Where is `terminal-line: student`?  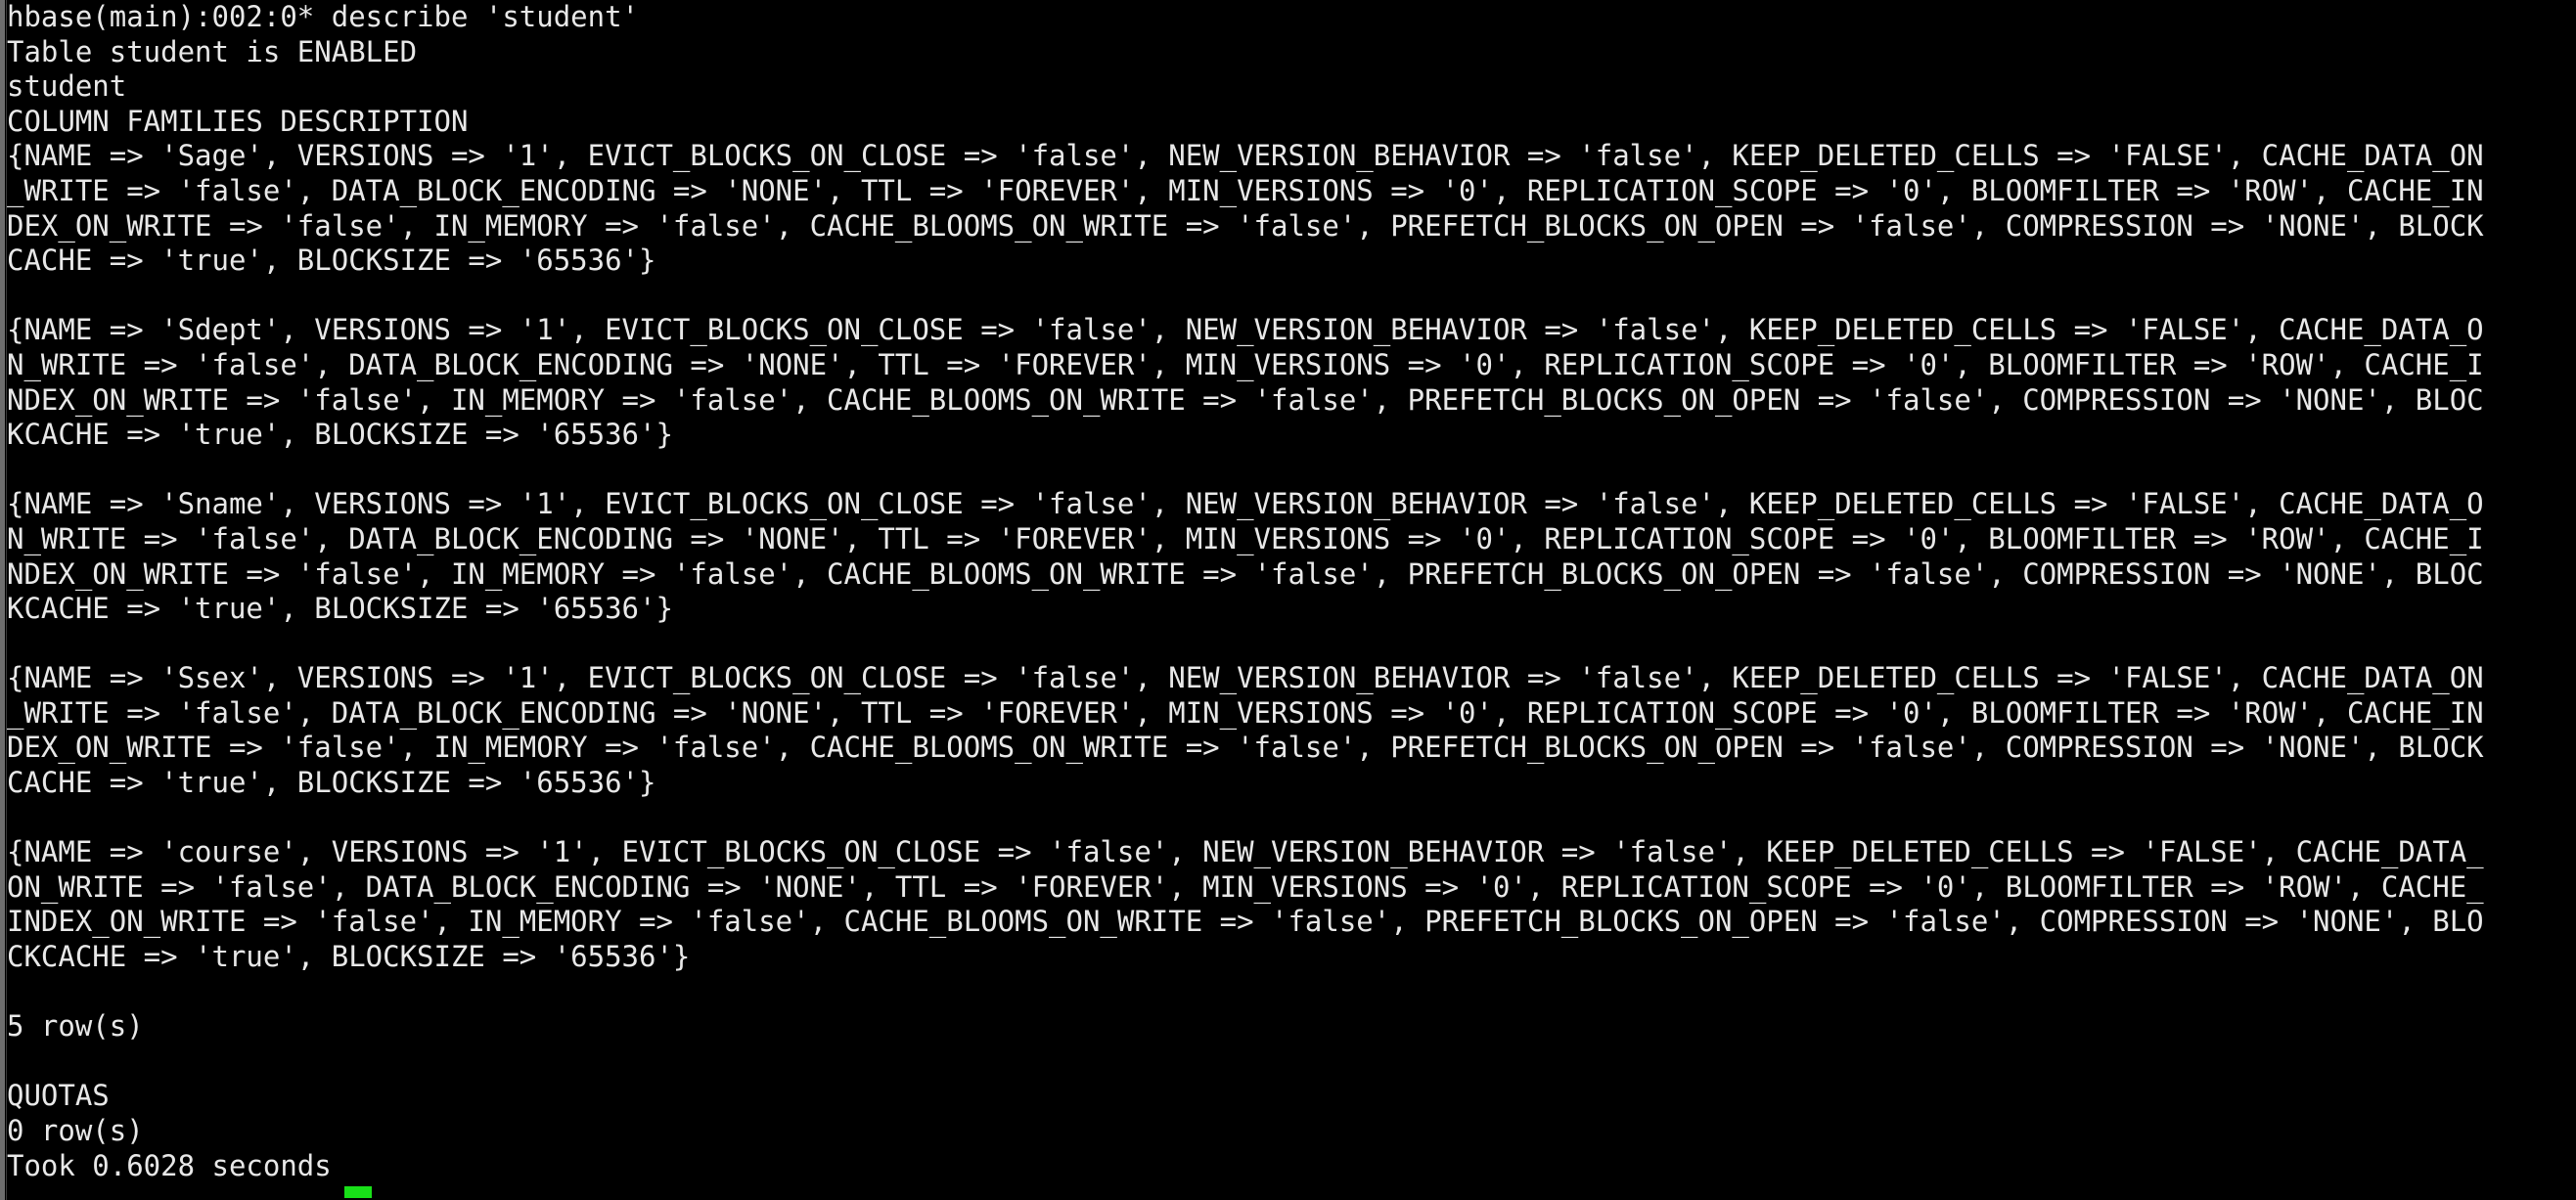
terminal-line: student is located at coordinates (67, 86).